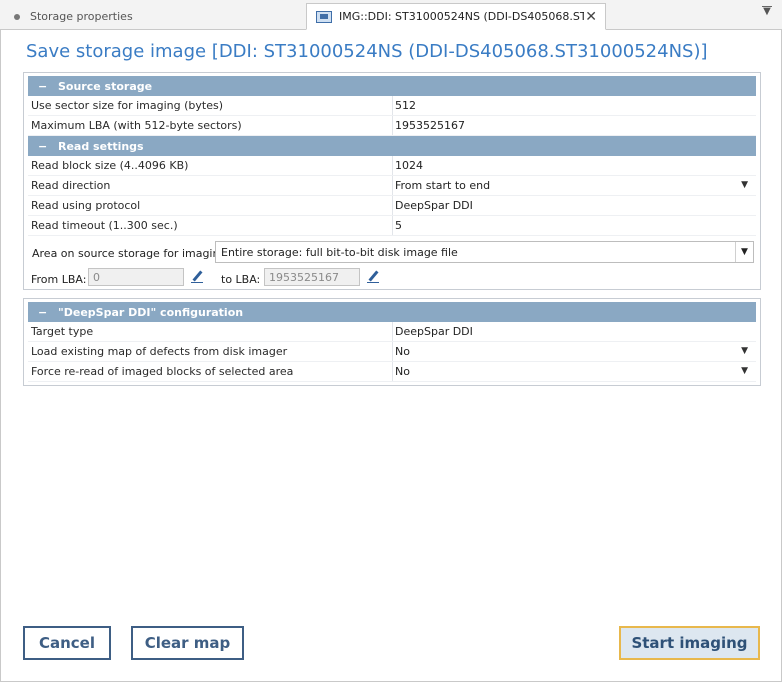 The width and height of the screenshot is (782, 682). I want to click on property-value: 1024, so click(574, 165).